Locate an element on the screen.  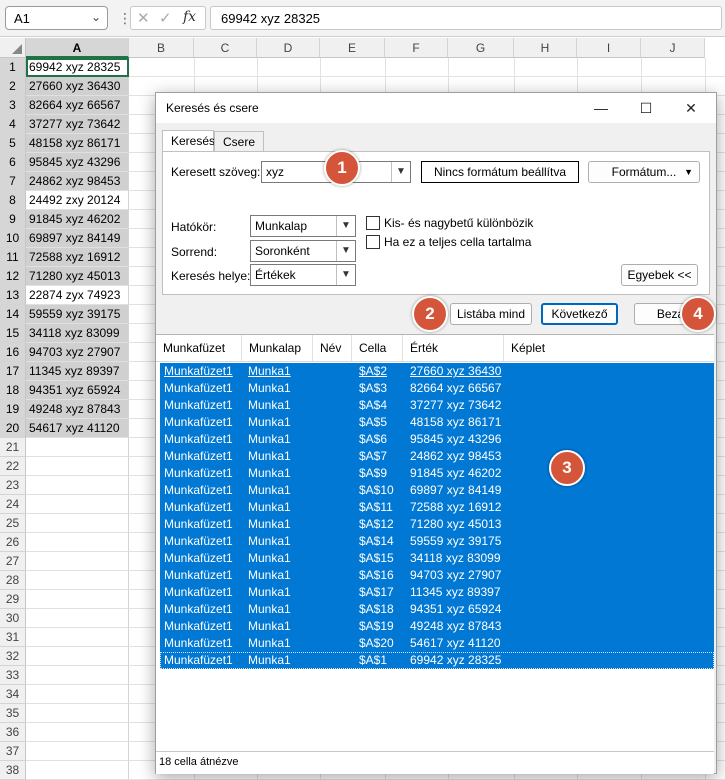
row-header: 22 is located at coordinates (13, 466).